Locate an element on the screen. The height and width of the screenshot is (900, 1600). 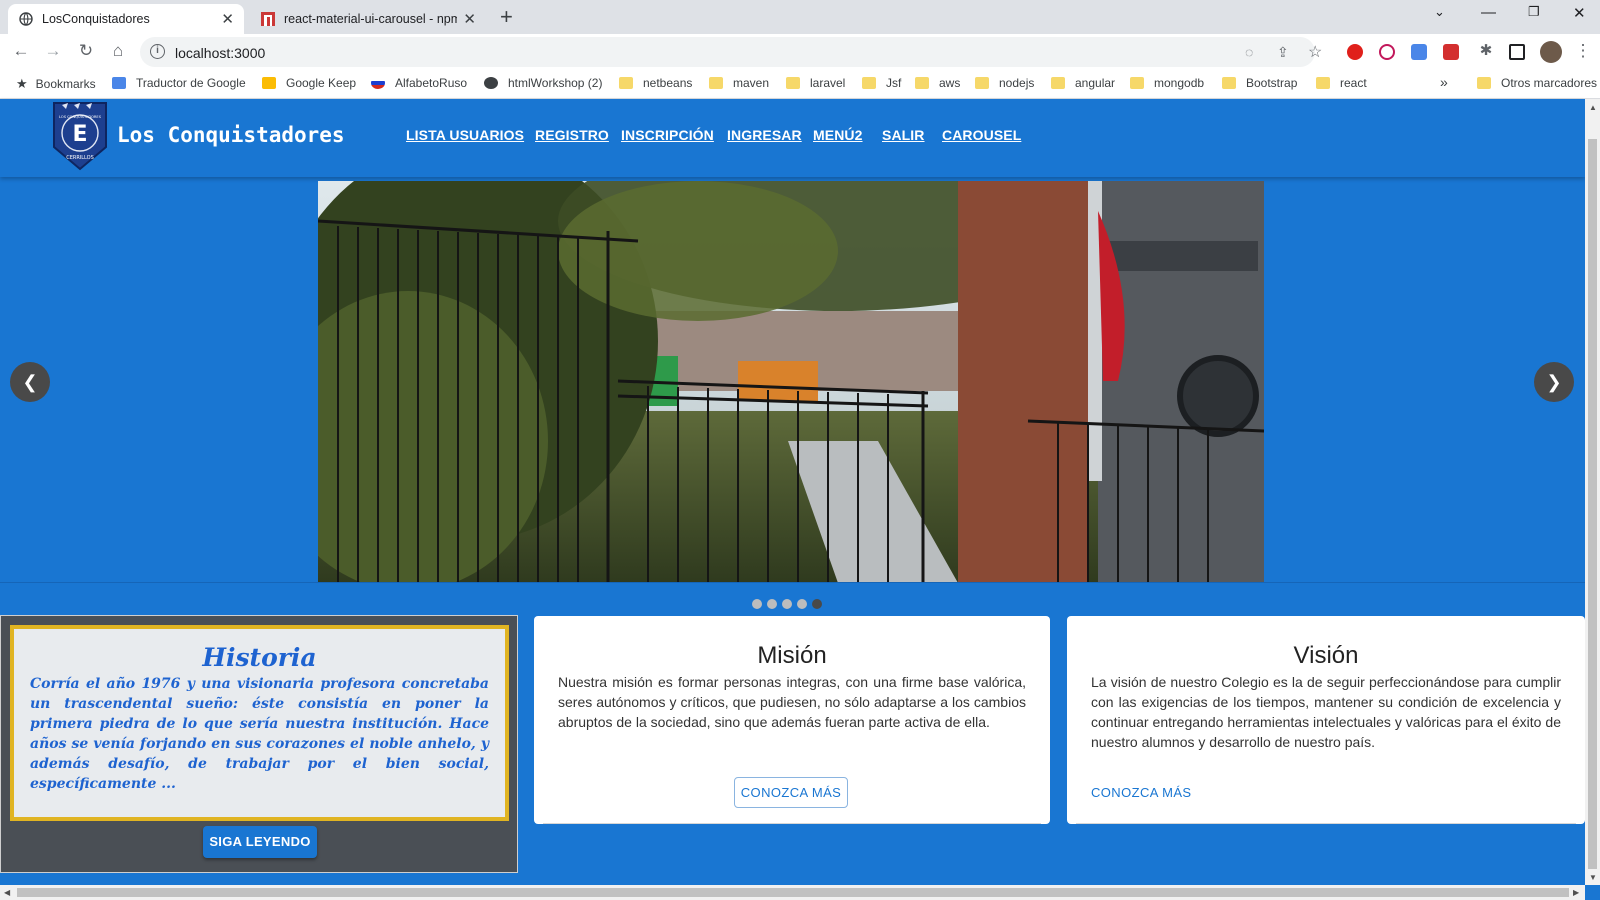
bookmark-star-icon: ☆ is located at coordinates (1315, 52).